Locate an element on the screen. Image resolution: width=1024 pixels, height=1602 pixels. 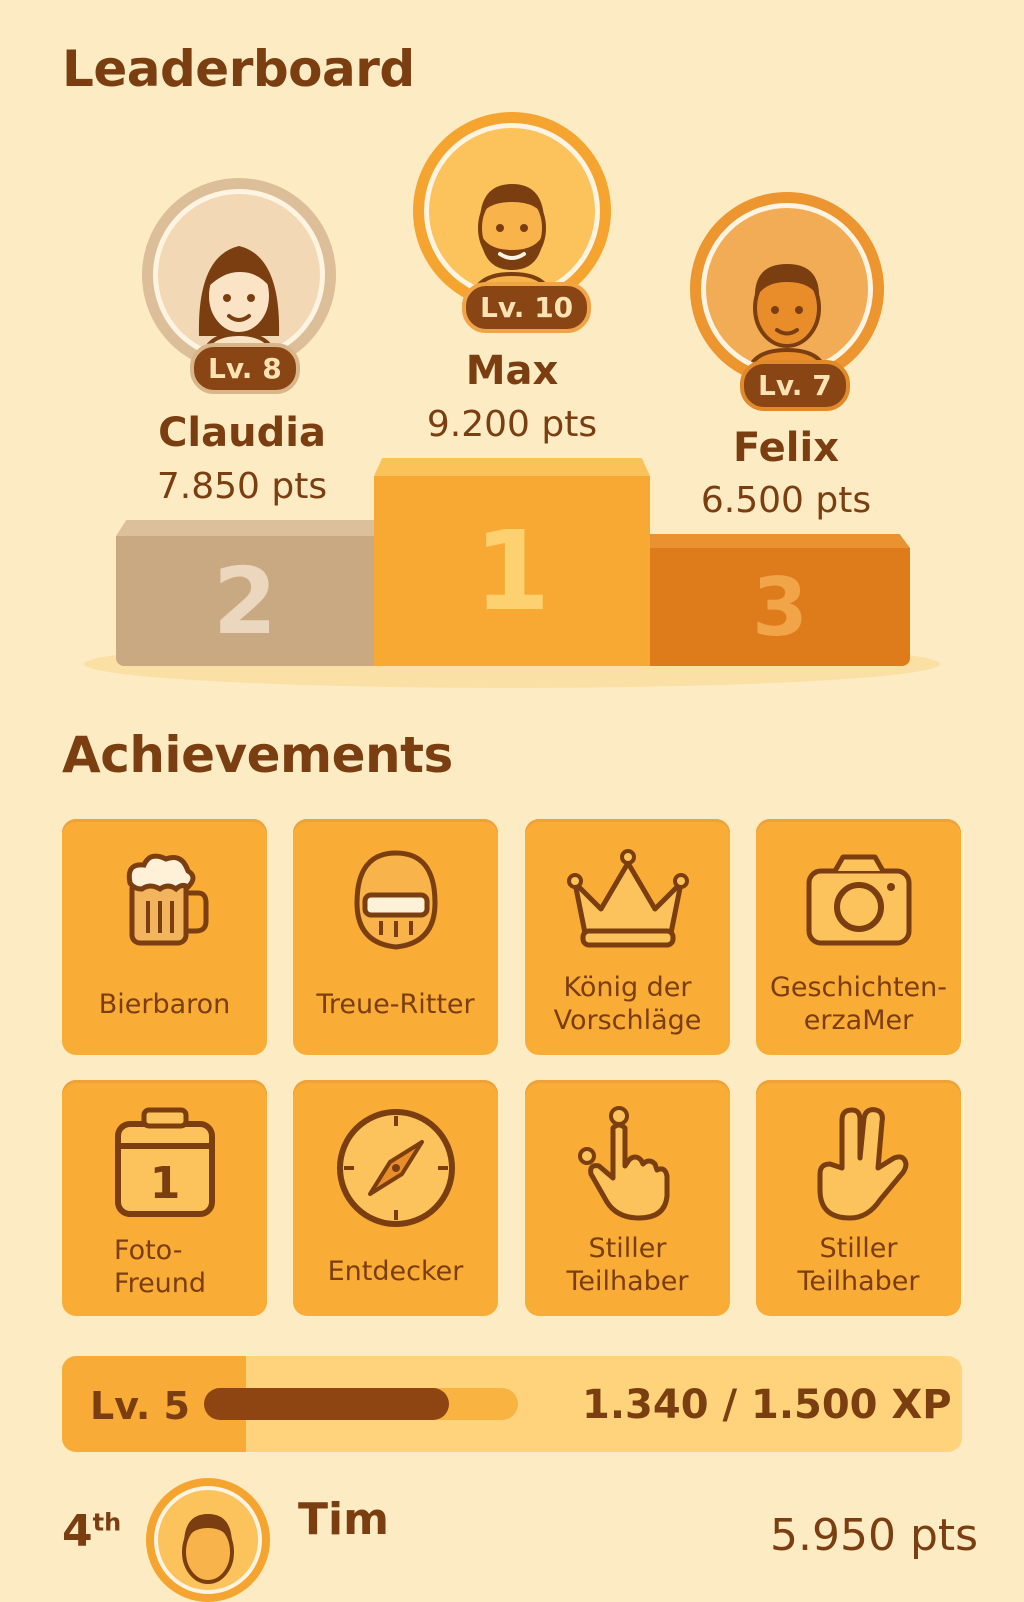
podium-block-second: 2 is located at coordinates (245, 593).